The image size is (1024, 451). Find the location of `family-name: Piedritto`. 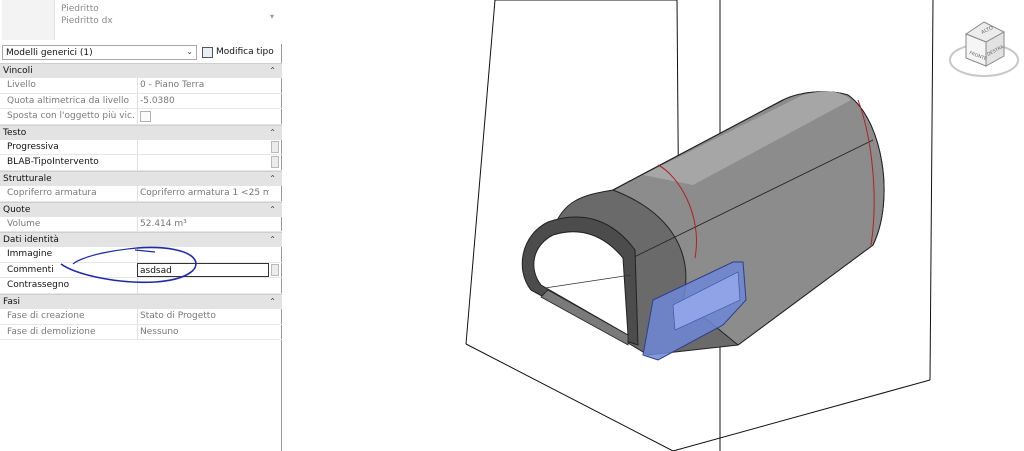

family-name: Piedritto is located at coordinates (80, 9).